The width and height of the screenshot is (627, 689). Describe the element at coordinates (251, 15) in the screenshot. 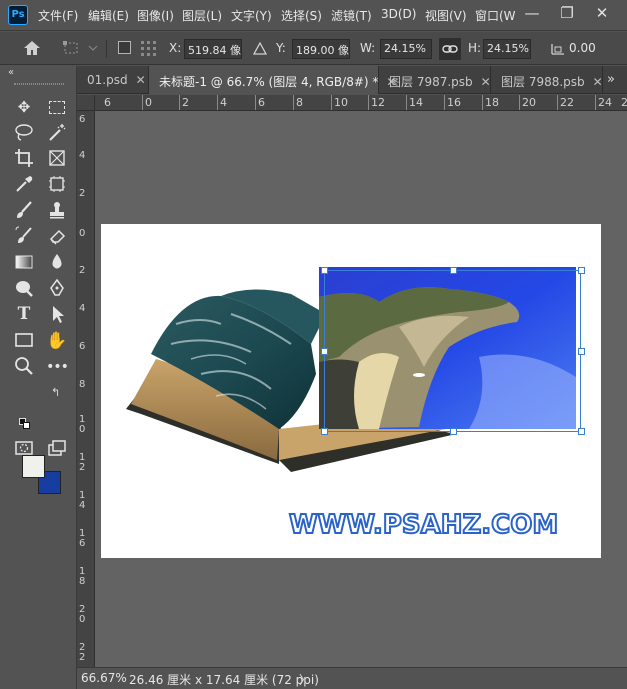

I see `menu-type: 文字(Y)` at that location.